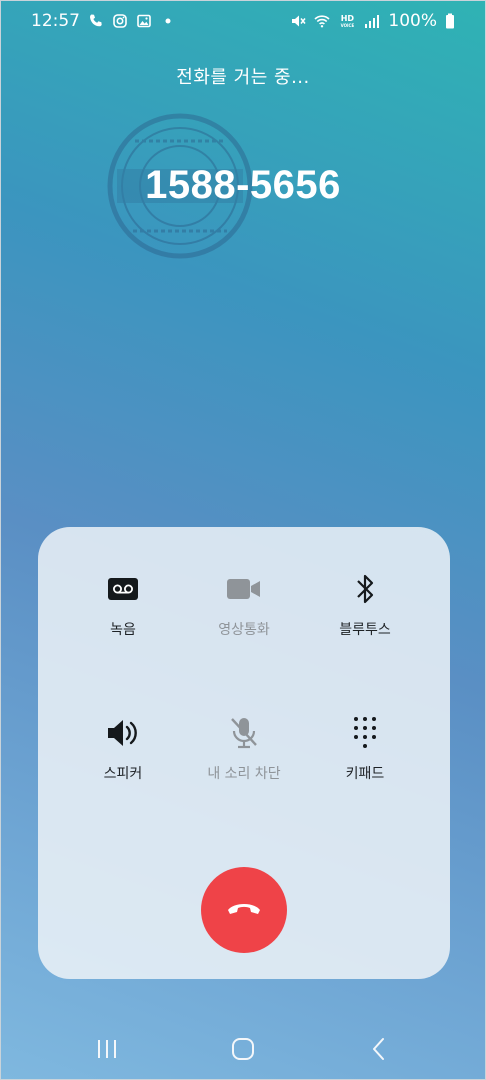  I want to click on mute-mic-label: 내 소리 차단, so click(244, 774).